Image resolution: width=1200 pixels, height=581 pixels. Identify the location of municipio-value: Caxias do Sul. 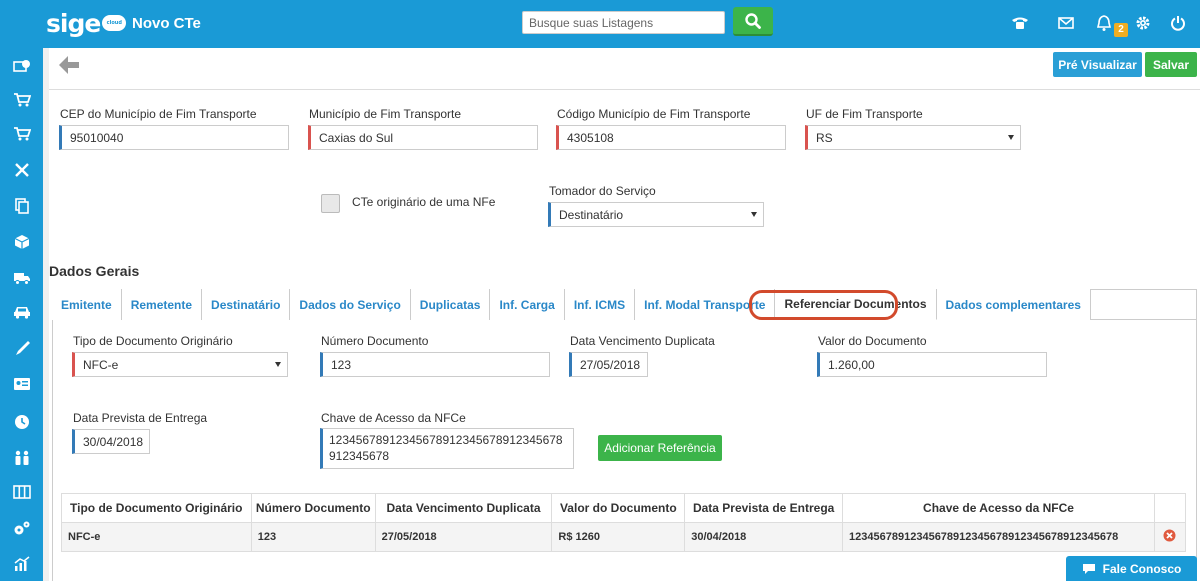
(356, 137).